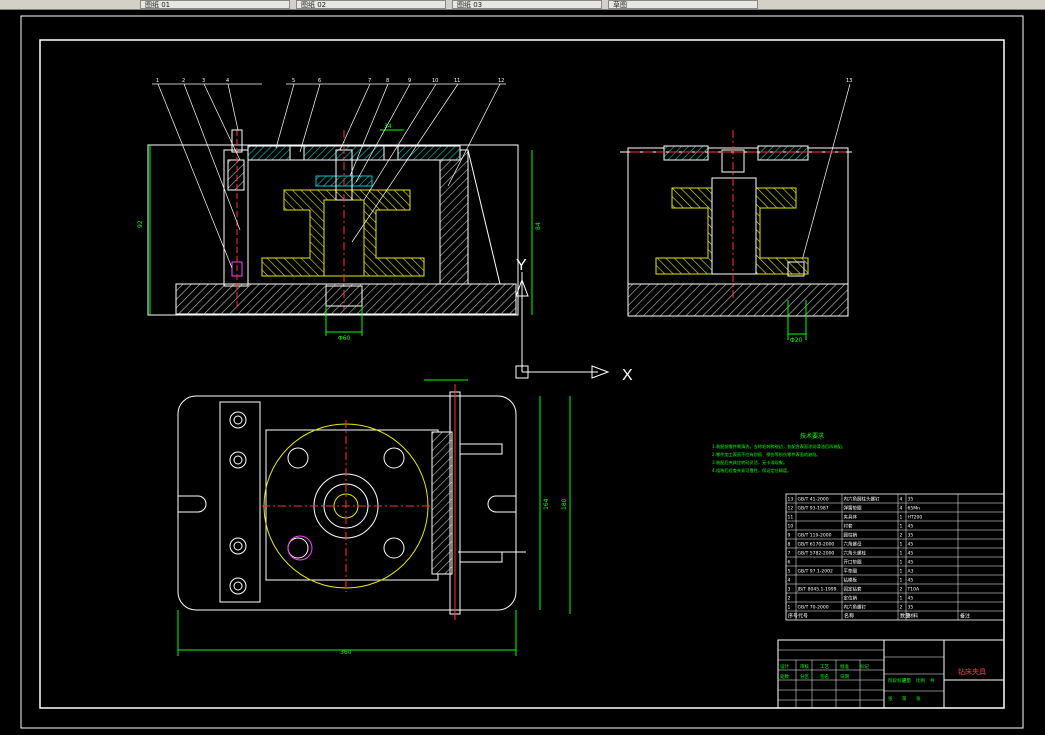 The image size is (1045, 735). What do you see at coordinates (501, 81) in the screenshot?
I see `balloon-12: 12` at bounding box center [501, 81].